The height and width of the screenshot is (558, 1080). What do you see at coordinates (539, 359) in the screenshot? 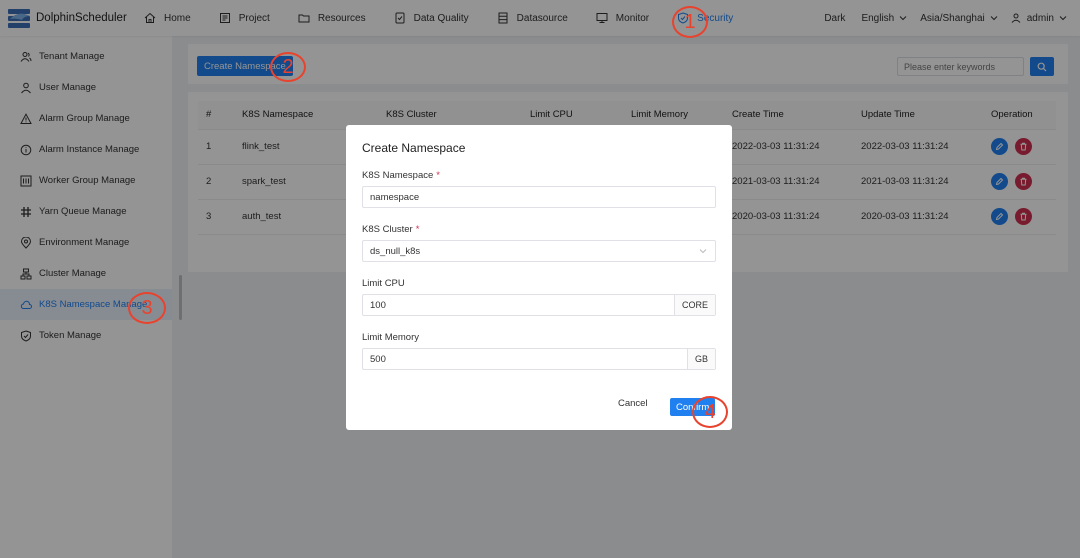
I see `memory-input: 500 GB` at bounding box center [539, 359].